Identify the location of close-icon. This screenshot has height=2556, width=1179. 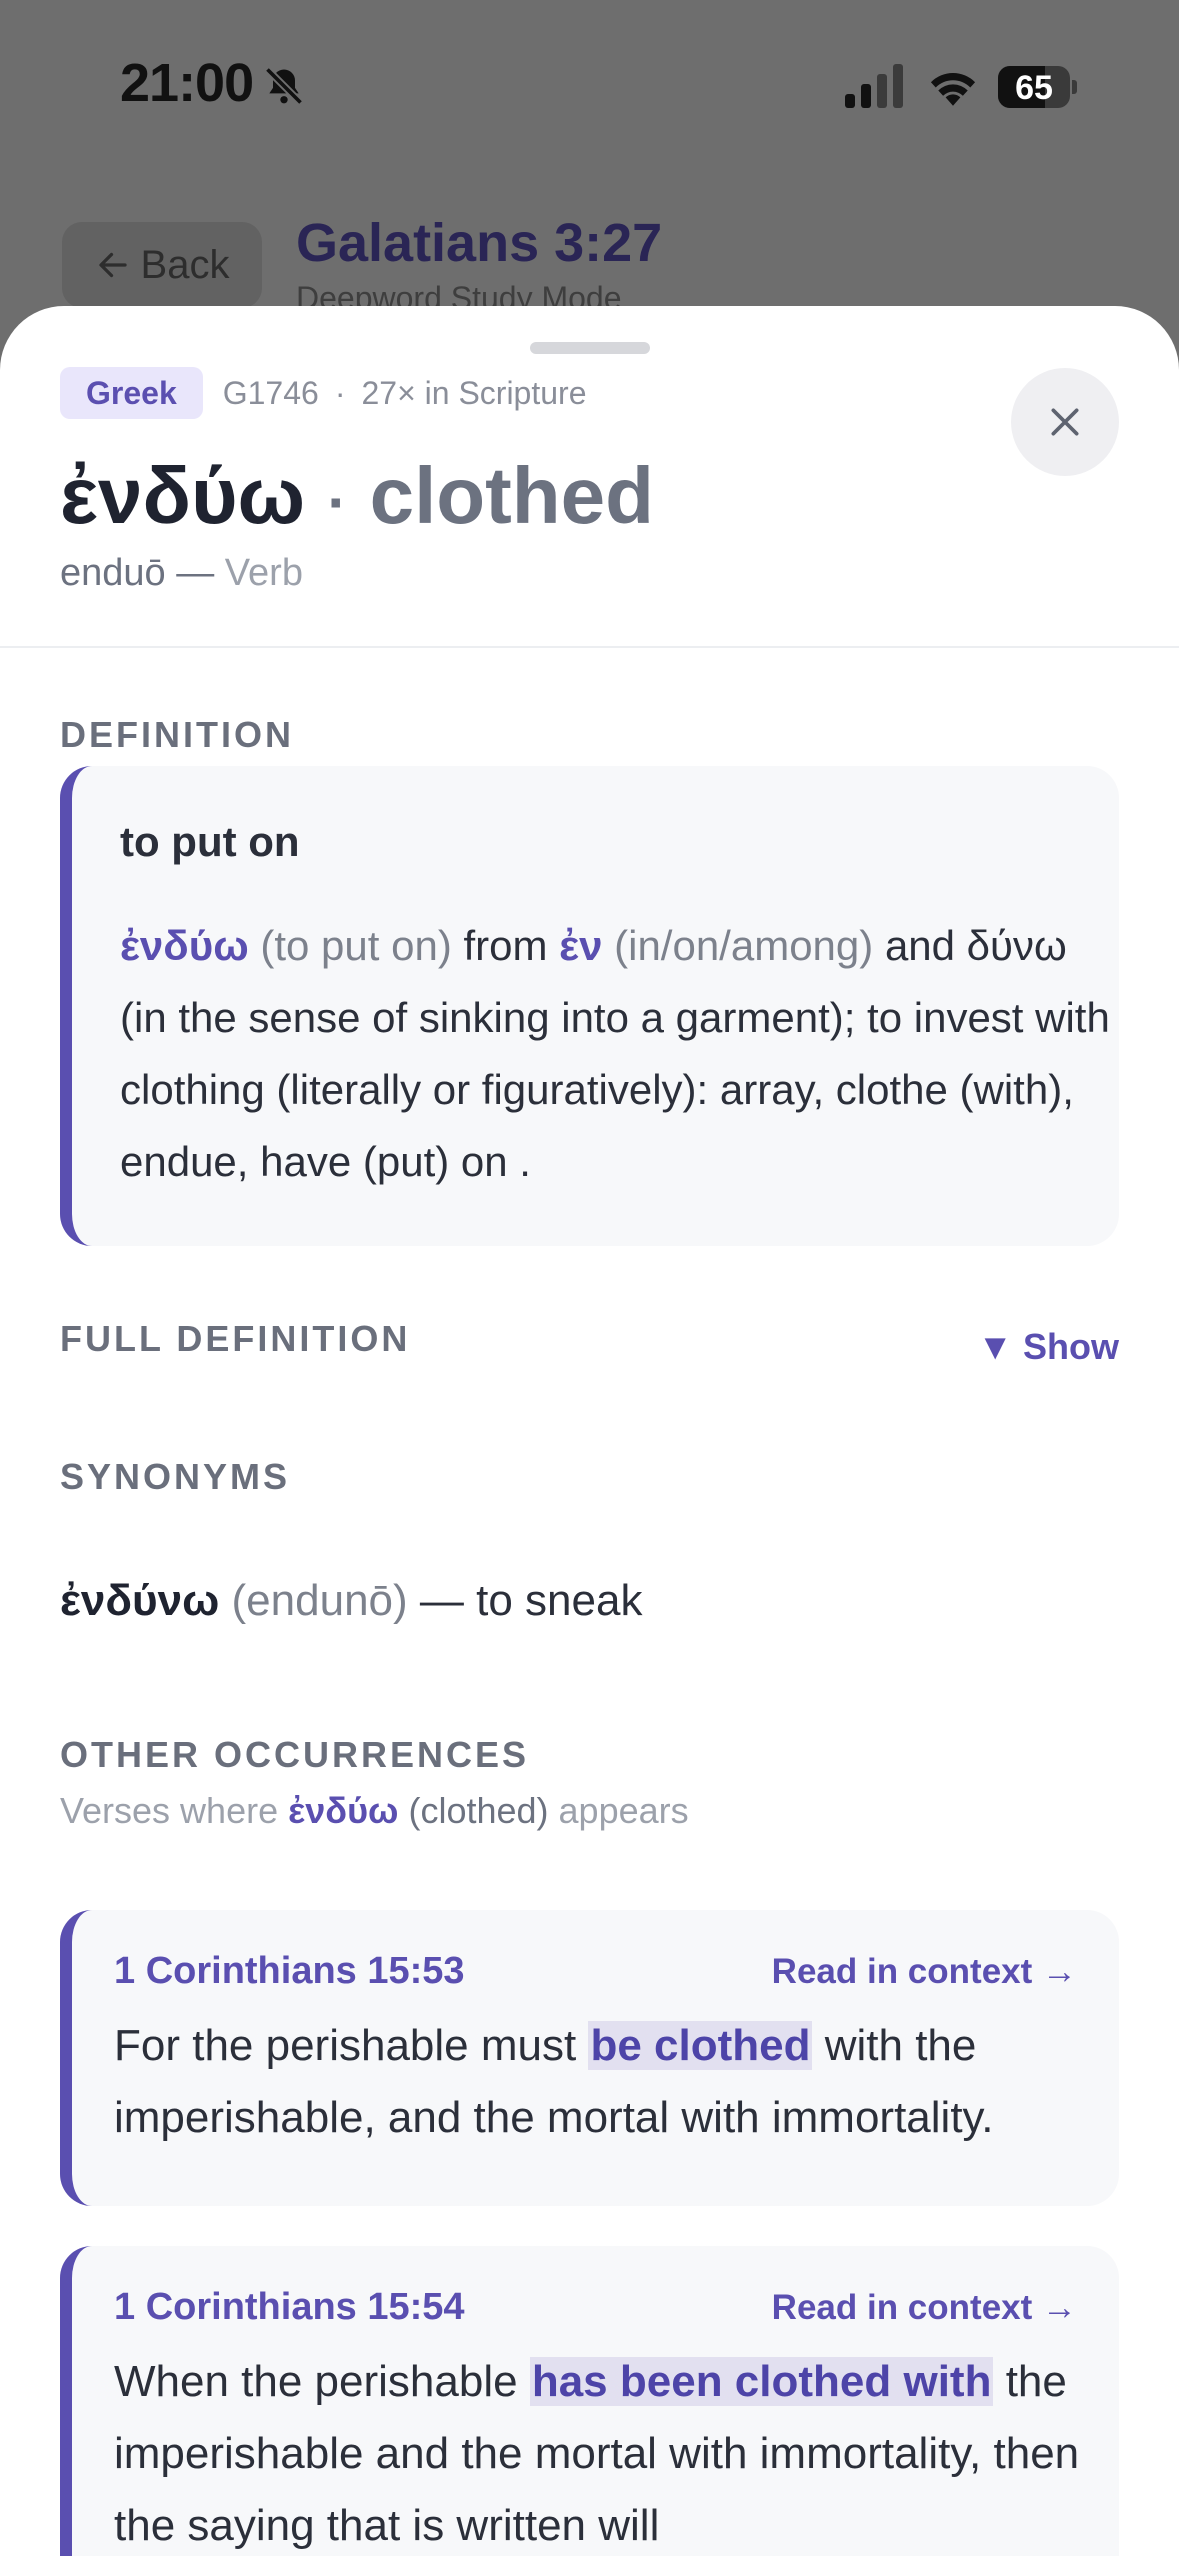
(1065, 422).